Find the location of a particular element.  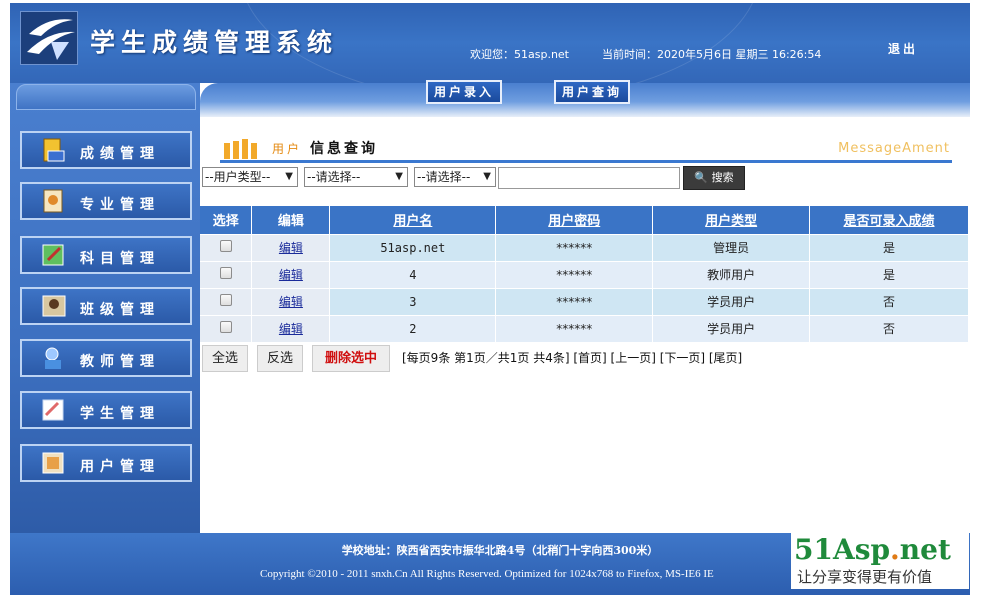

delete-selected-button: 删除选中 is located at coordinates (351, 358).